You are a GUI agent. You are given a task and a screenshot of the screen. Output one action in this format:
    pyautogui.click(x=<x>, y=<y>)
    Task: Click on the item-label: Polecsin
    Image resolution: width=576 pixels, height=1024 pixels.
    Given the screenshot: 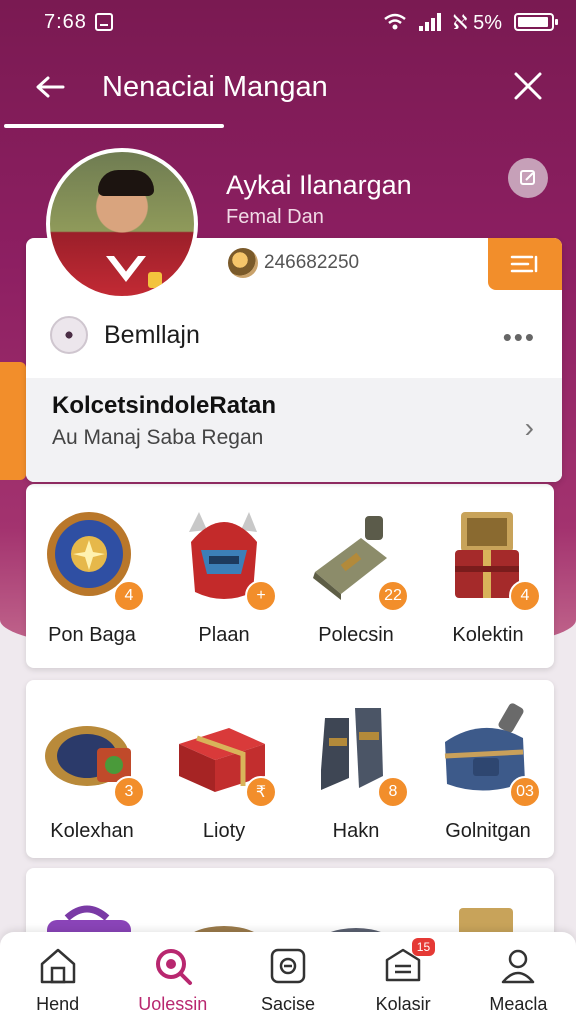 What is the action you would take?
    pyautogui.click(x=356, y=635)
    